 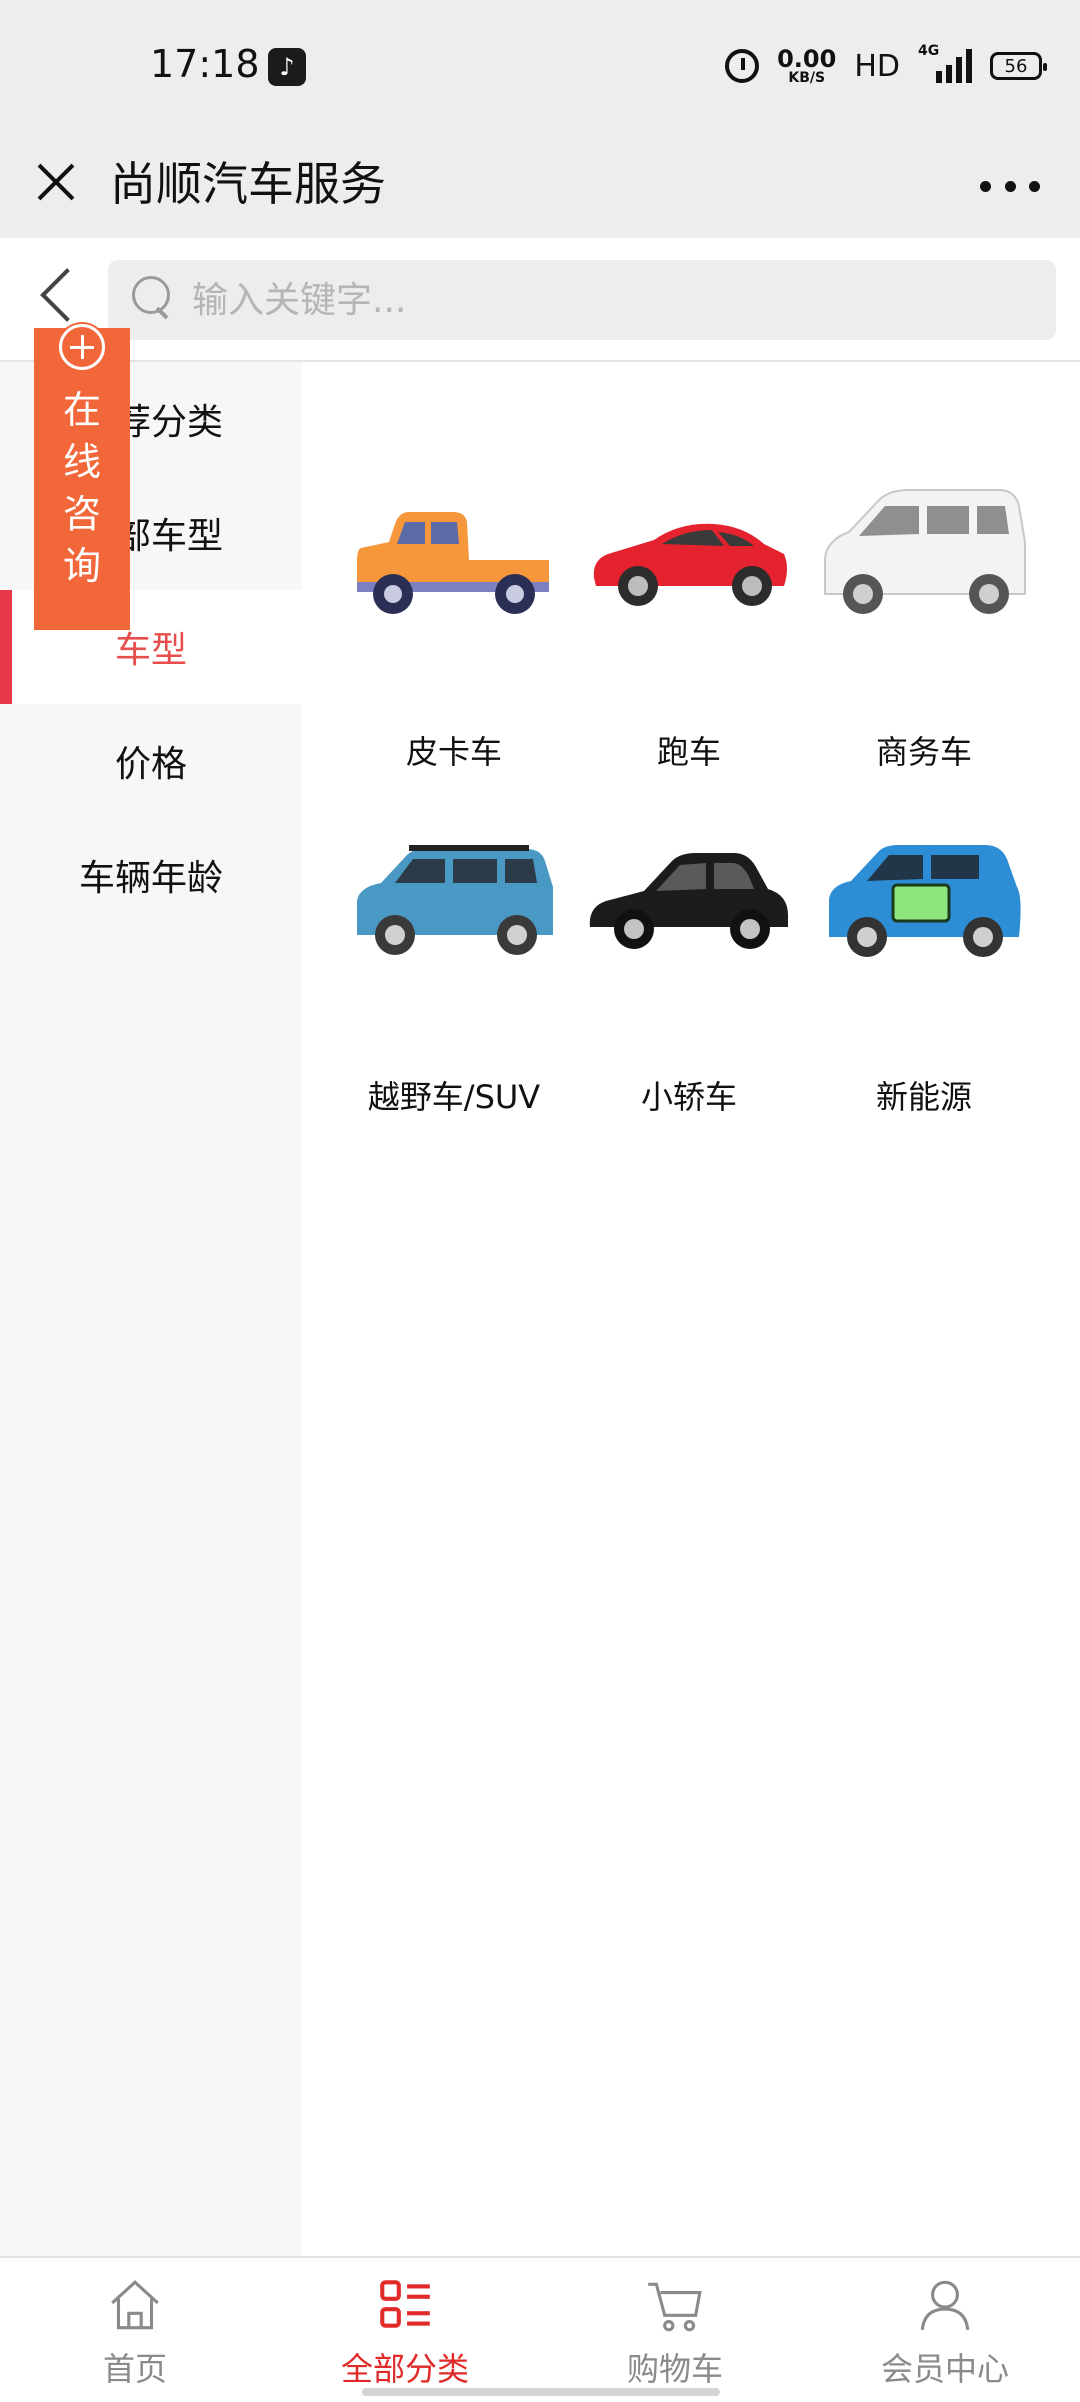 I want to click on search-row, so click(x=540, y=300).